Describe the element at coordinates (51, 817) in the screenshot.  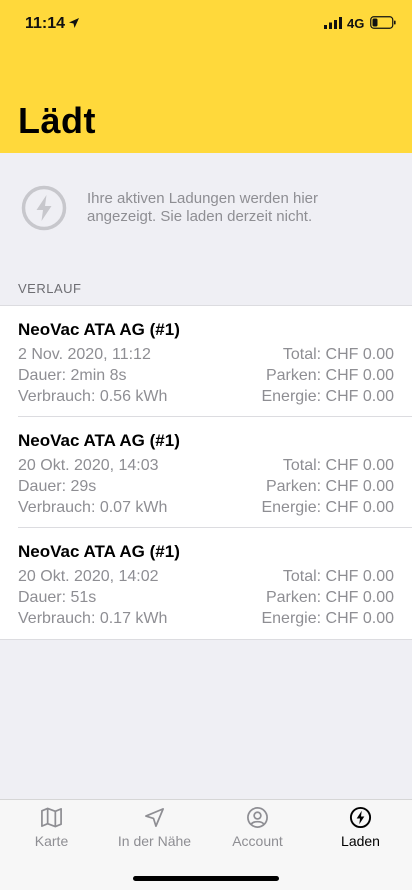
I see `map-icon` at that location.